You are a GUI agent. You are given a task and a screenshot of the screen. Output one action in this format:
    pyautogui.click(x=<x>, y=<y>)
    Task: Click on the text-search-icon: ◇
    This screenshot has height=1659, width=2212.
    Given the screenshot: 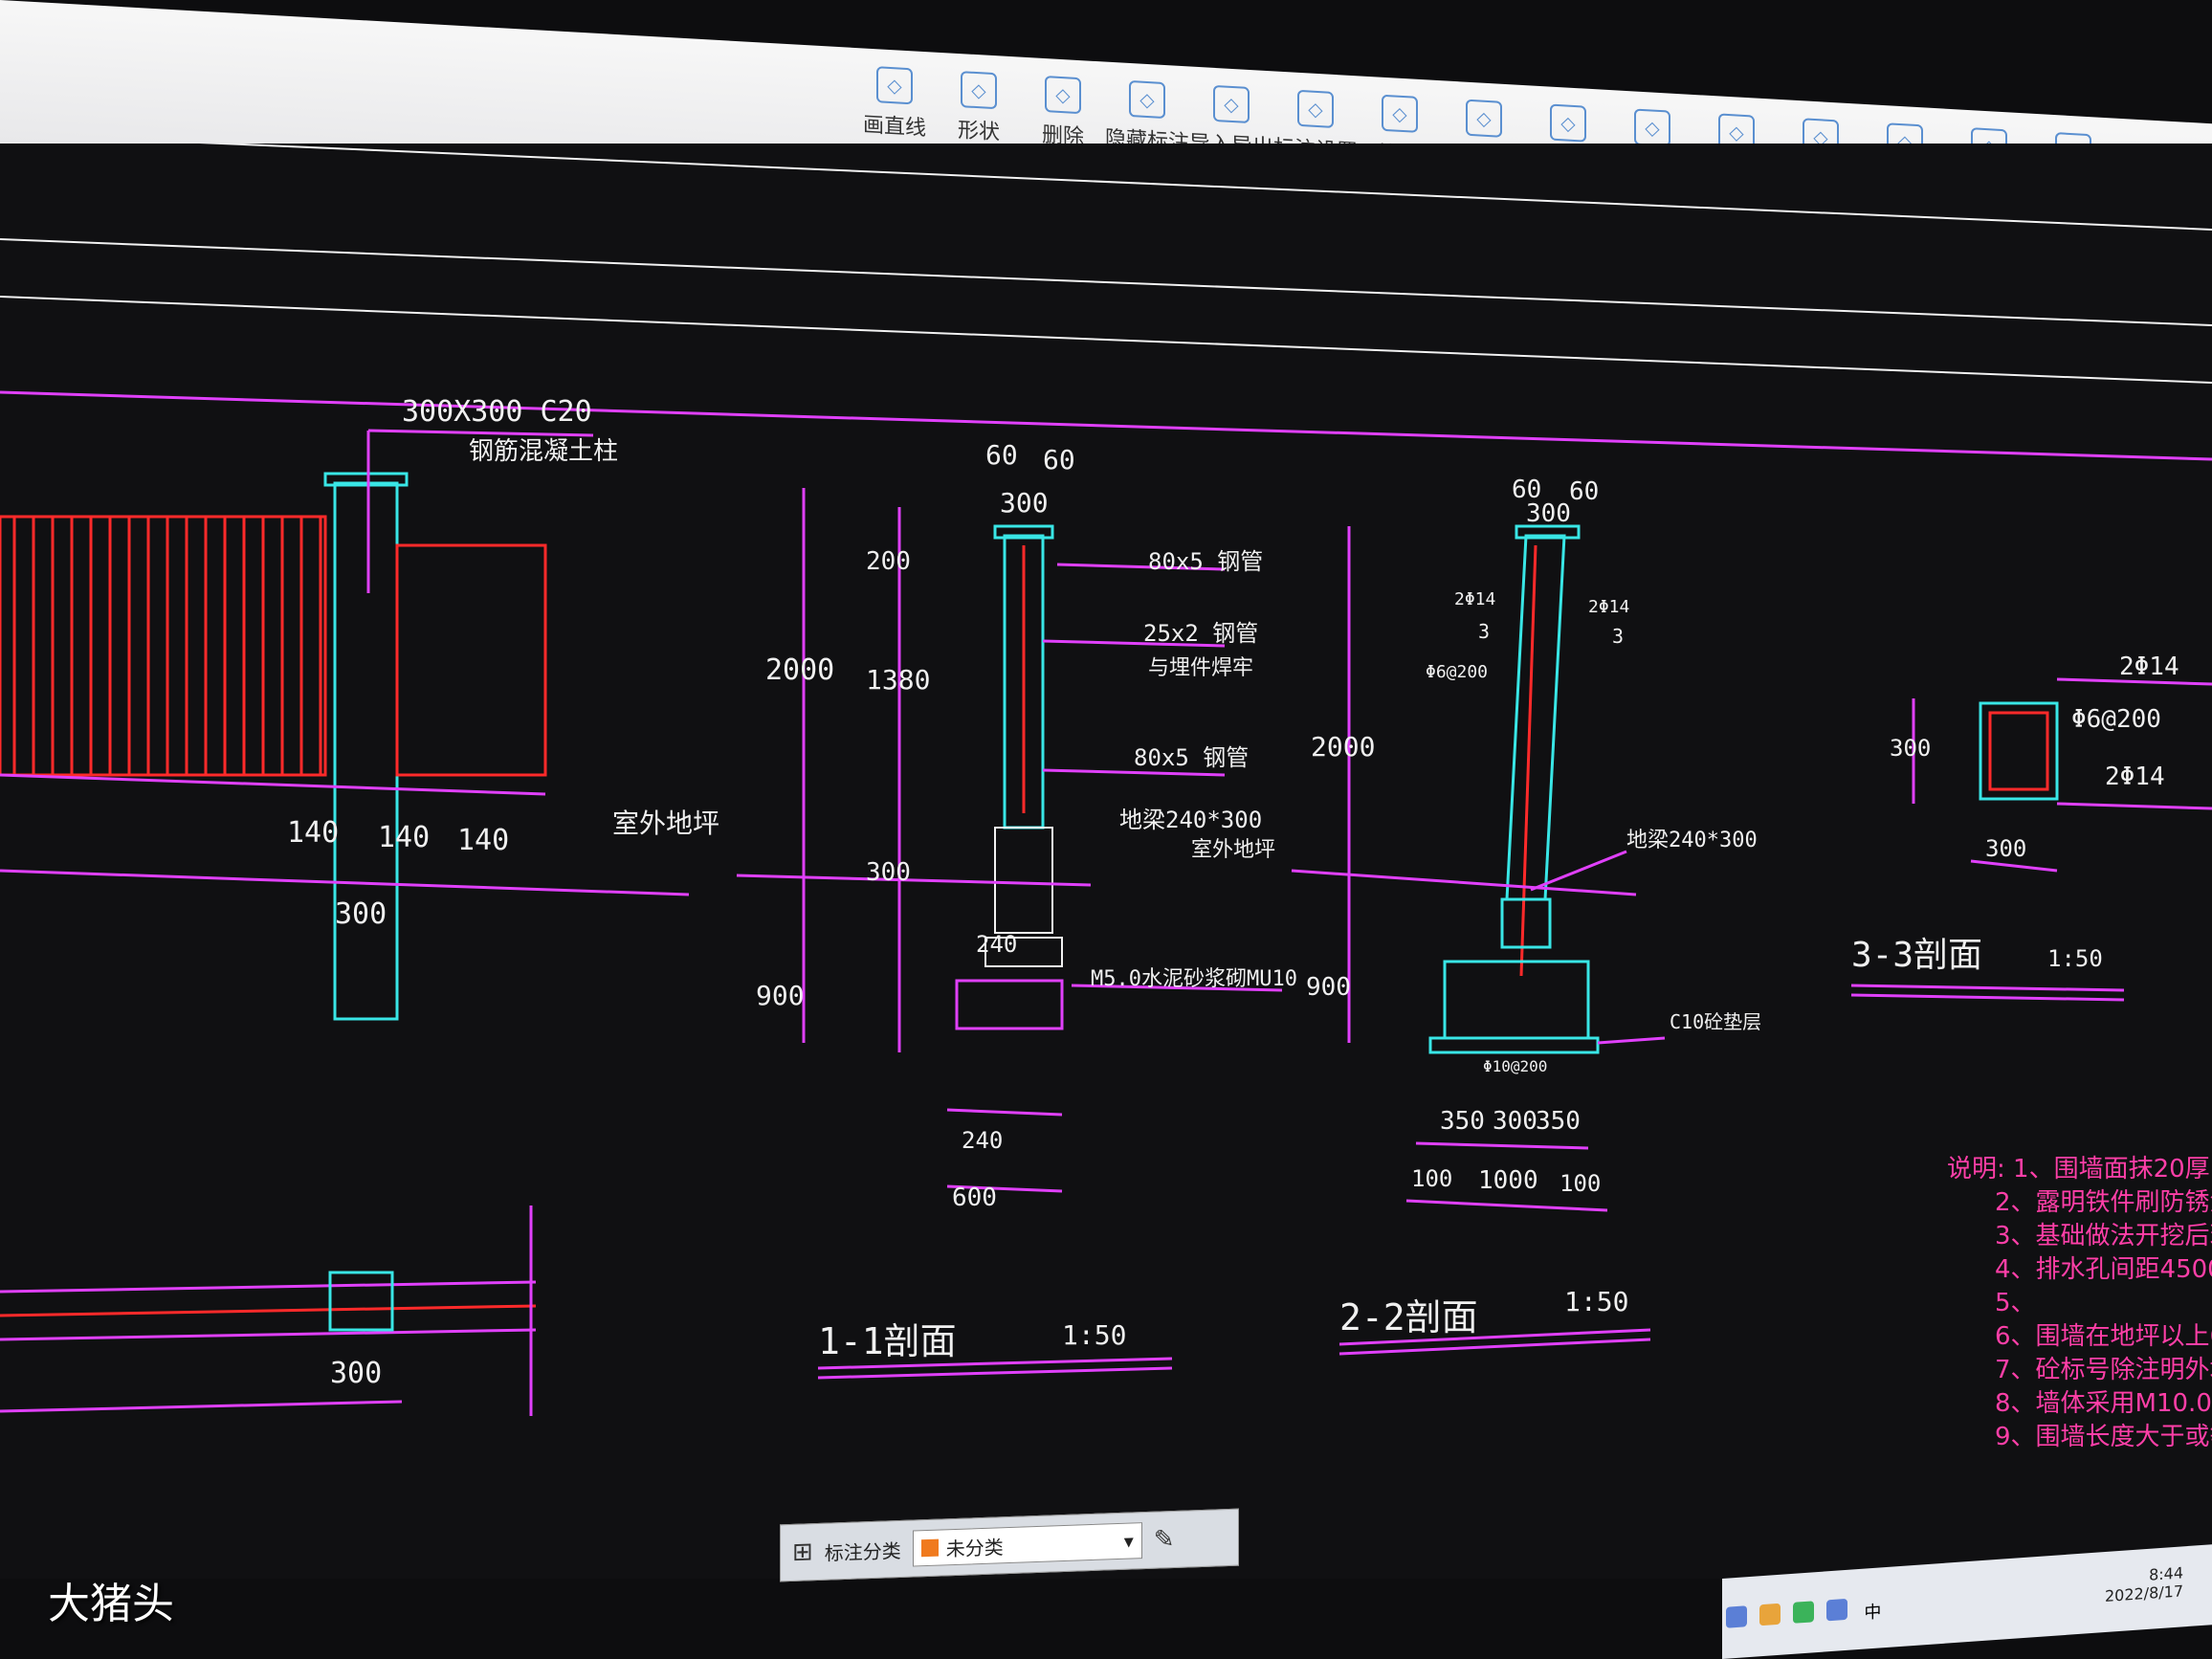 What is the action you would take?
    pyautogui.click(x=1484, y=118)
    